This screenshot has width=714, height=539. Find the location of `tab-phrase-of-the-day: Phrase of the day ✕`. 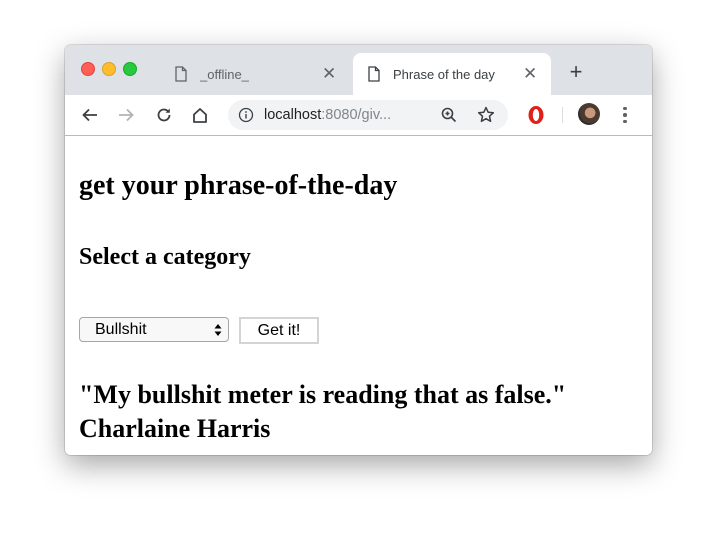

tab-phrase-of-the-day: Phrase of the day ✕ is located at coordinates (452, 74).